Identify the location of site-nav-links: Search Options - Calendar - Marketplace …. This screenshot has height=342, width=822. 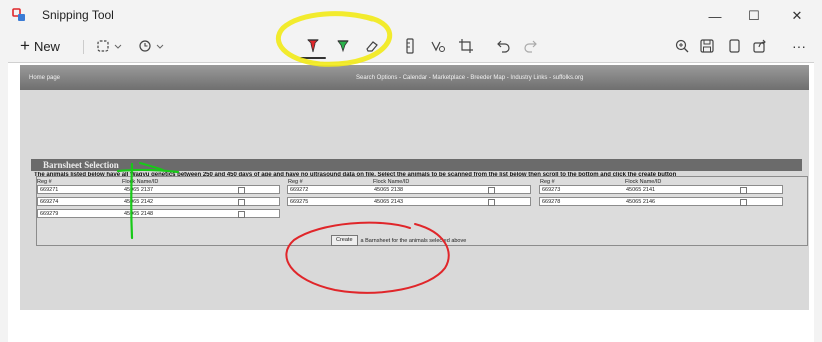
(469, 78).